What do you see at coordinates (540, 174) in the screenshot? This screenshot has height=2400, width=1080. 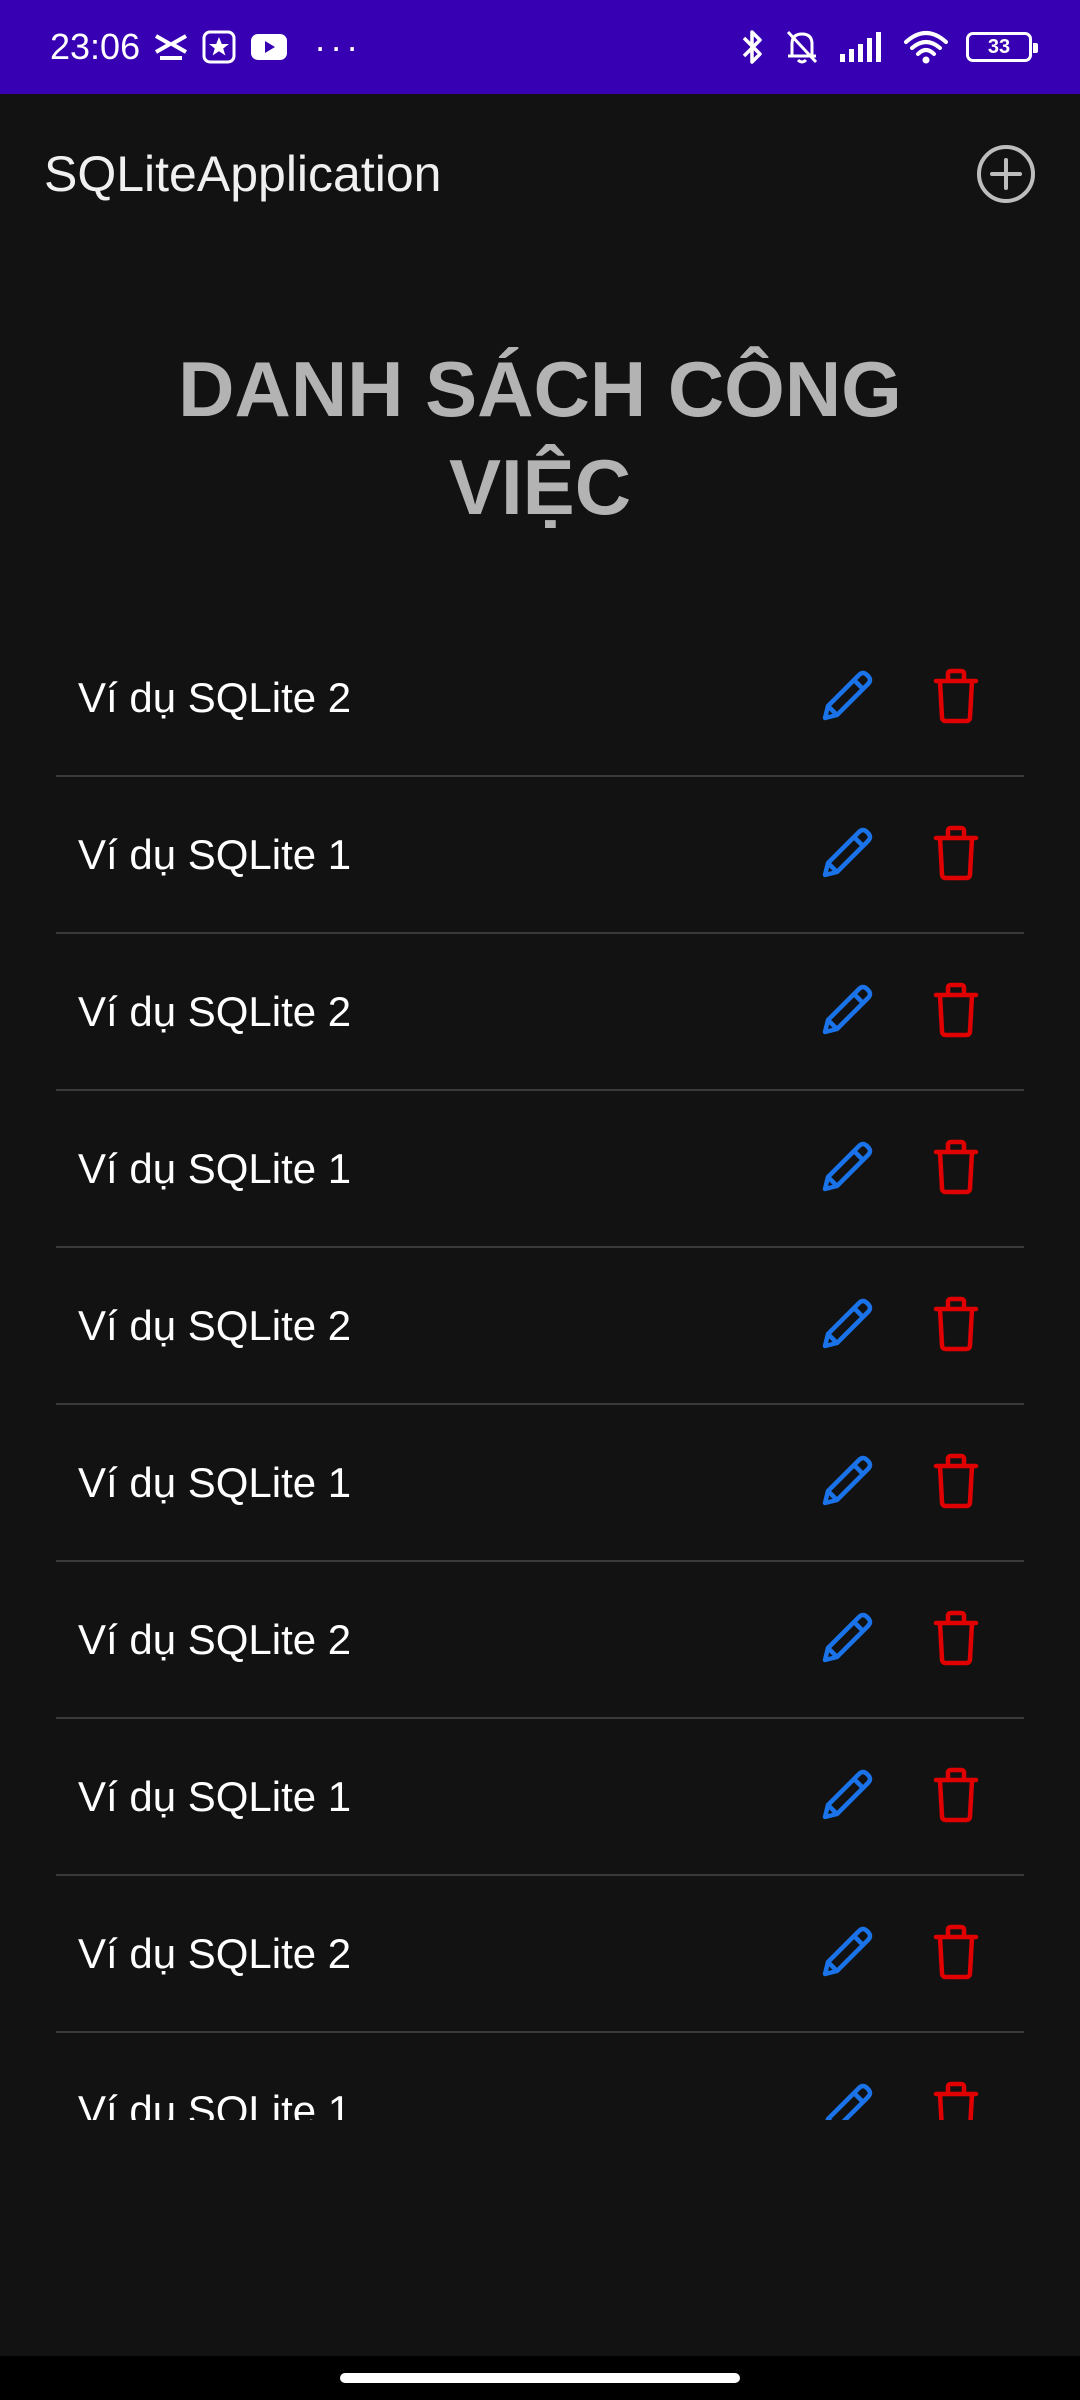 I see `app-bar: SQLiteApplication` at bounding box center [540, 174].